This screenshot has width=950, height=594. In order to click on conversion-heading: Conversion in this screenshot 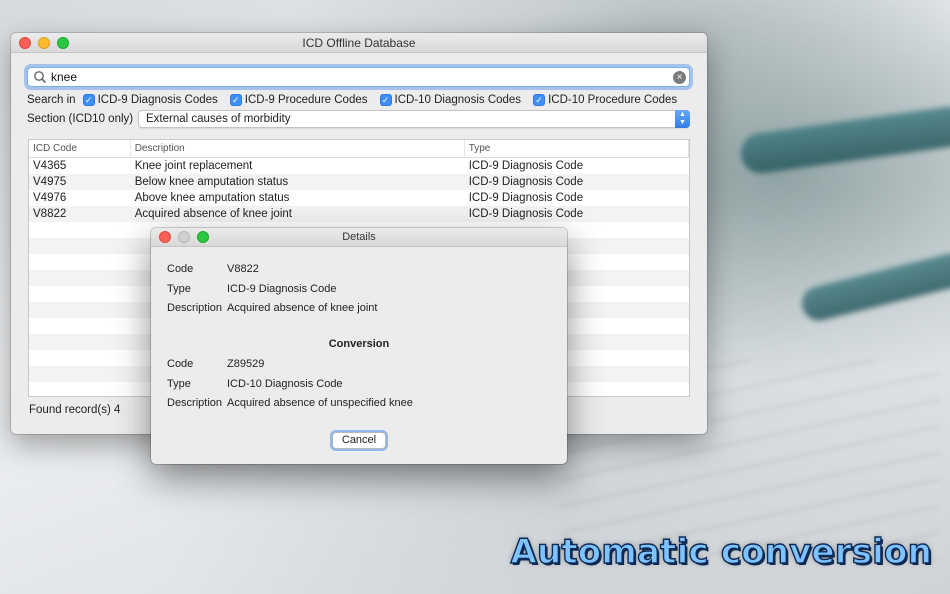, I will do `click(359, 344)`.